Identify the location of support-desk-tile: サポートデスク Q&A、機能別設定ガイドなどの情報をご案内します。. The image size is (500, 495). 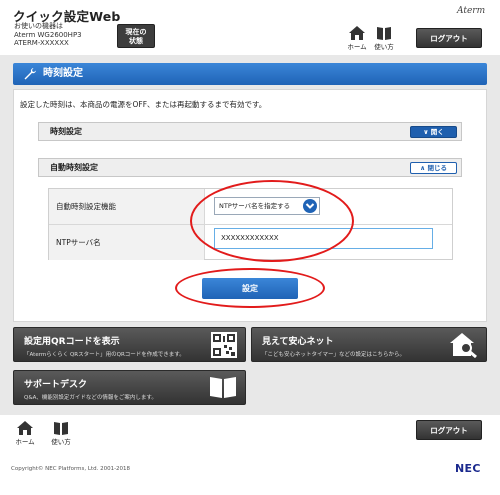
(129, 387).